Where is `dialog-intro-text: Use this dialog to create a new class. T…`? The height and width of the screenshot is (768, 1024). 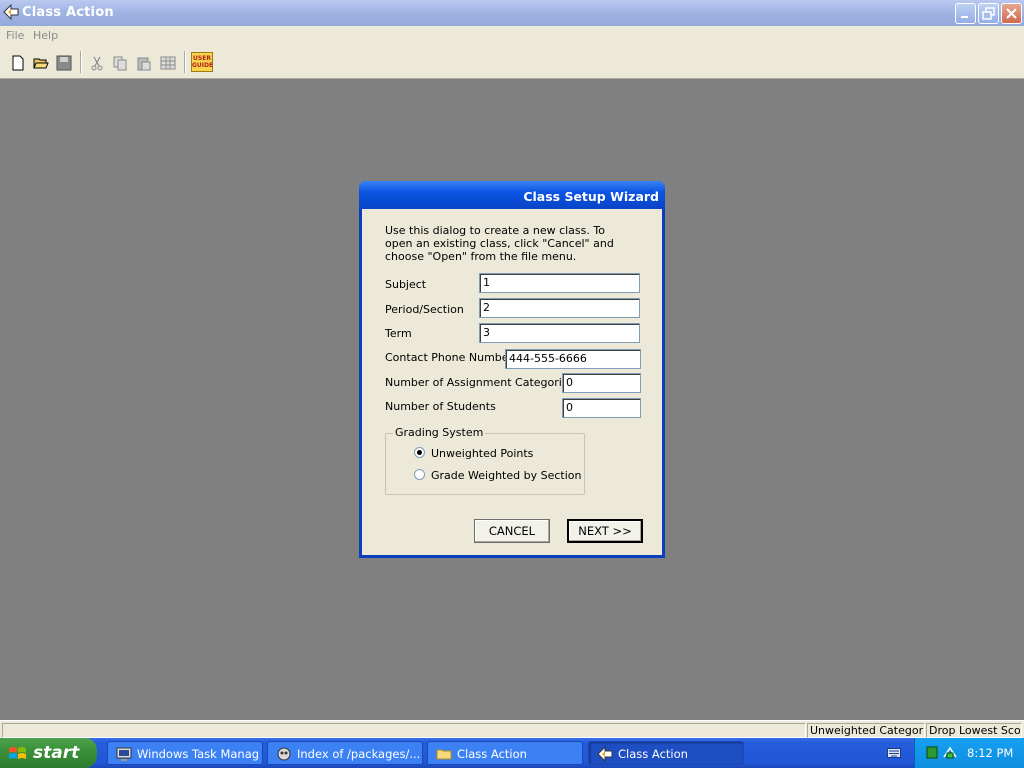 dialog-intro-text: Use this dialog to create a new class. T… is located at coordinates (499, 243).